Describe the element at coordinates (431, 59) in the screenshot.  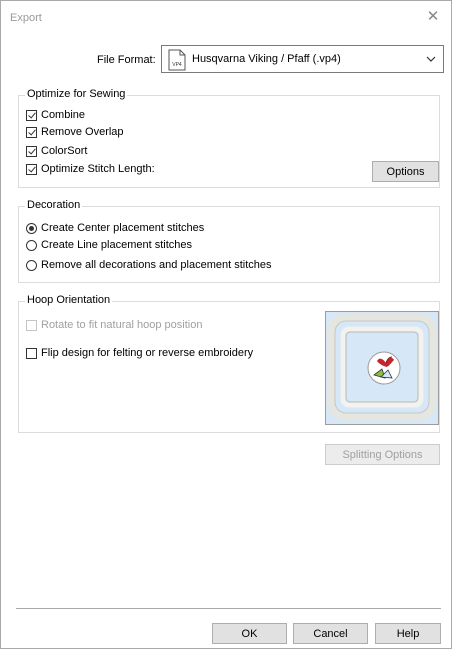
I see `chevron-down-icon` at that location.